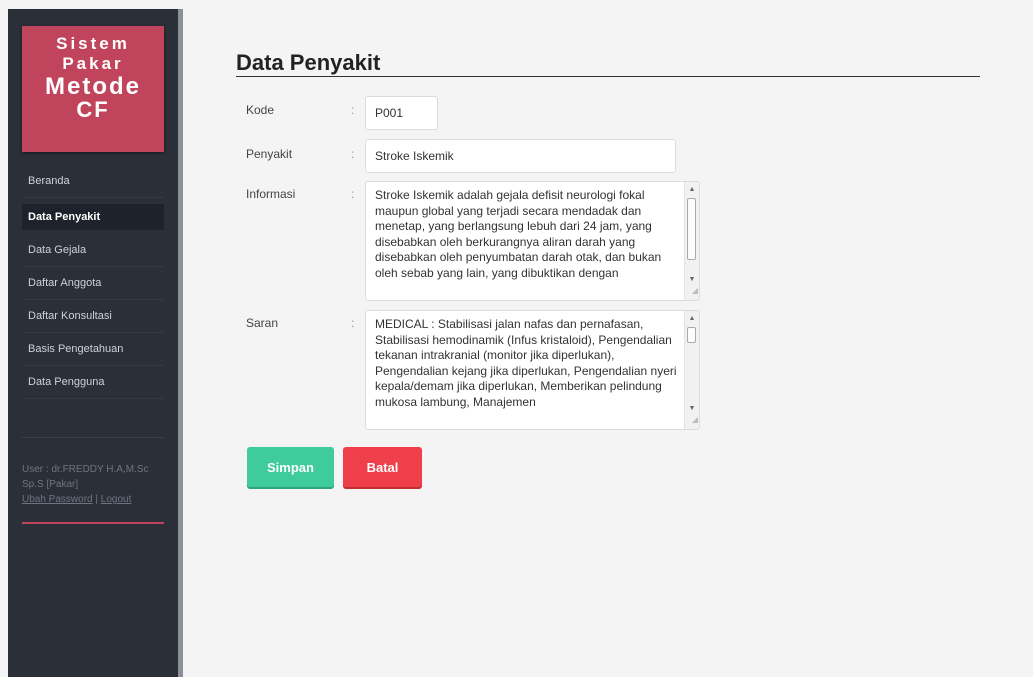  What do you see at coordinates (353, 154) in the screenshot?
I see `penyakit-colon: :` at bounding box center [353, 154].